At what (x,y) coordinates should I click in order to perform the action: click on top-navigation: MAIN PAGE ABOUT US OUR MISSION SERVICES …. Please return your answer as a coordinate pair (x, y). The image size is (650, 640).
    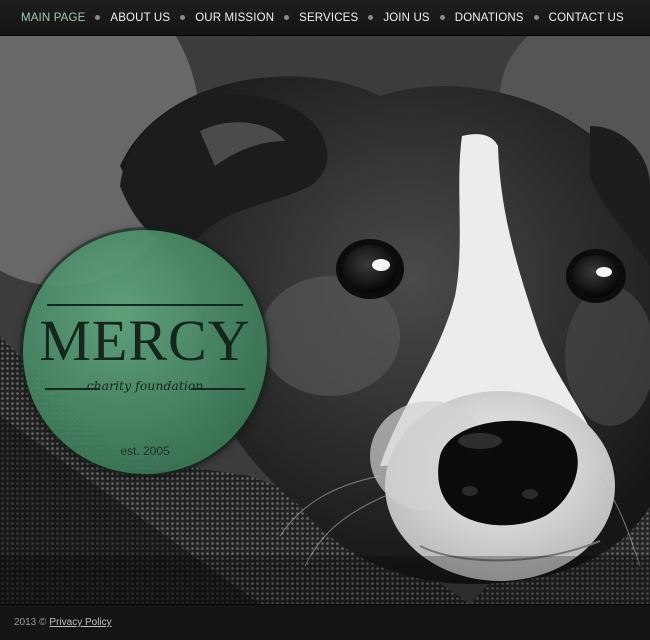
    Looking at the image, I should click on (325, 18).